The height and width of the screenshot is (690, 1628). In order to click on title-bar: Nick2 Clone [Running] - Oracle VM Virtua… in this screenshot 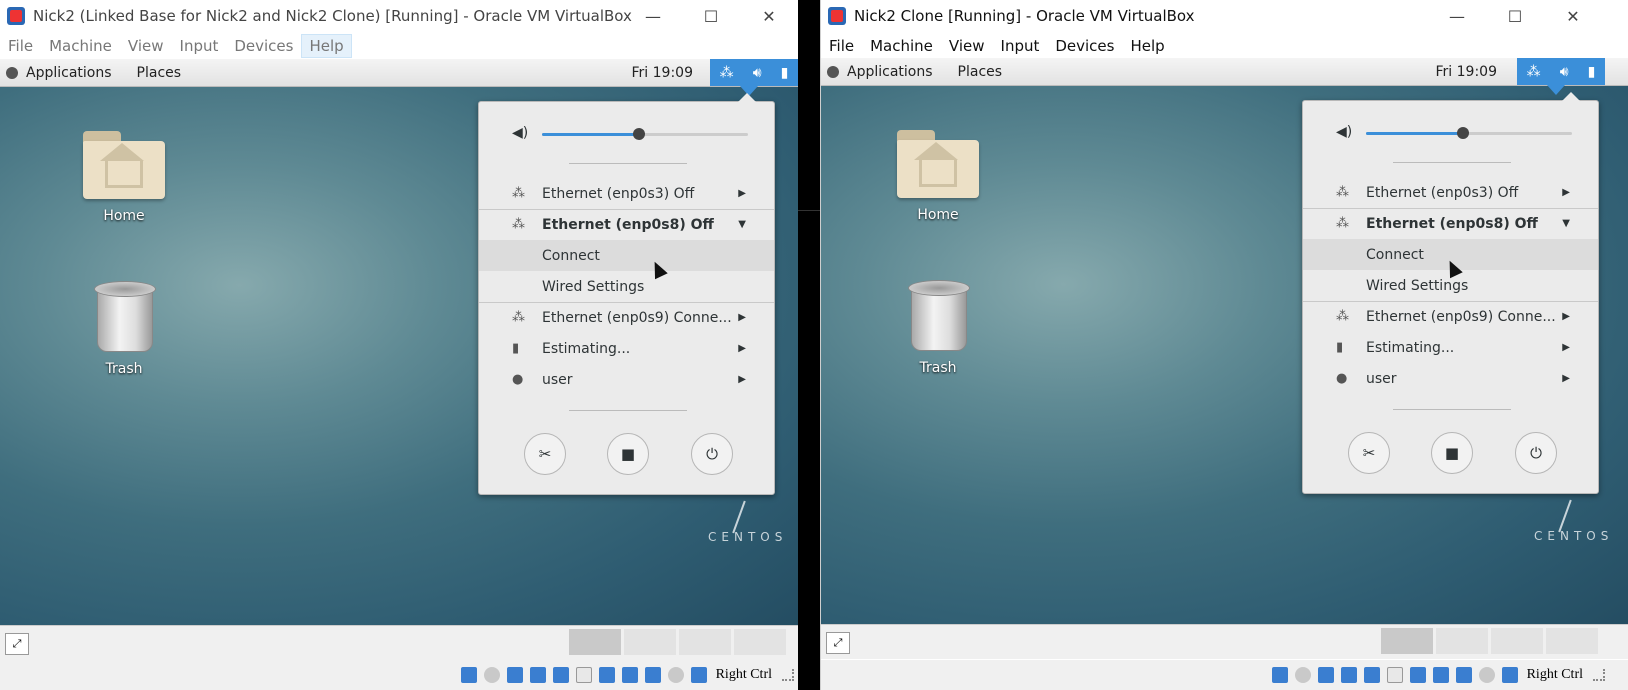, I will do `click(1224, 16)`.